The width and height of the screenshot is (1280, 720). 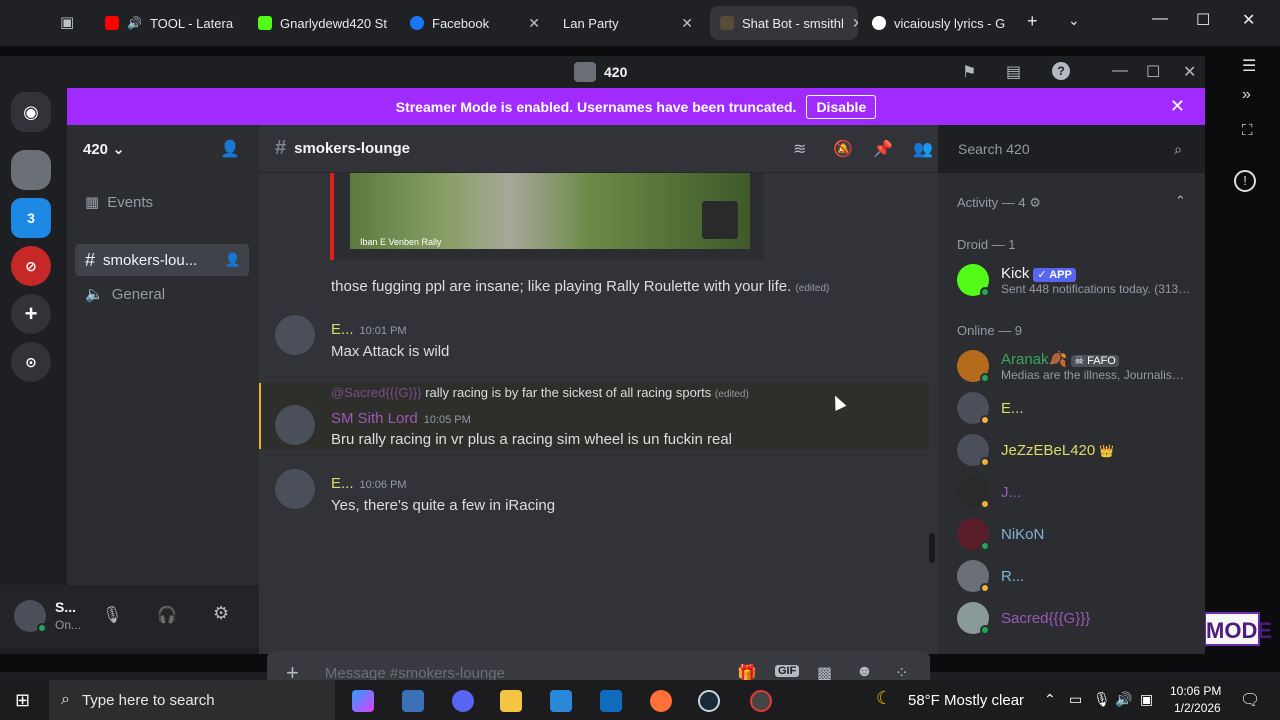 What do you see at coordinates (923, 149) in the screenshot?
I see `member-list-icon: 👥` at bounding box center [923, 149].